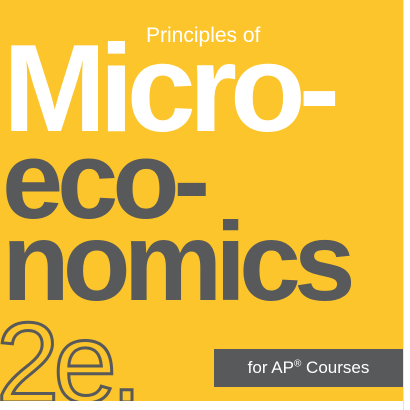 The width and height of the screenshot is (410, 410). I want to click on ap-prefix: for AP, so click(270, 367).